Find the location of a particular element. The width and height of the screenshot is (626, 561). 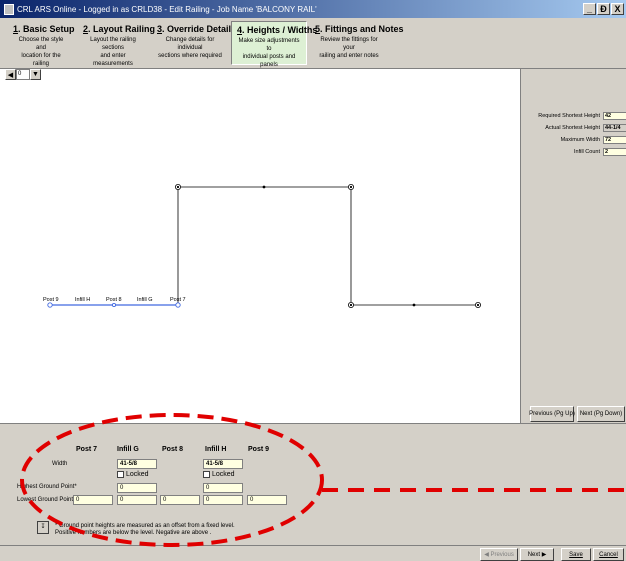

column-header: Infill G is located at coordinates (128, 449).